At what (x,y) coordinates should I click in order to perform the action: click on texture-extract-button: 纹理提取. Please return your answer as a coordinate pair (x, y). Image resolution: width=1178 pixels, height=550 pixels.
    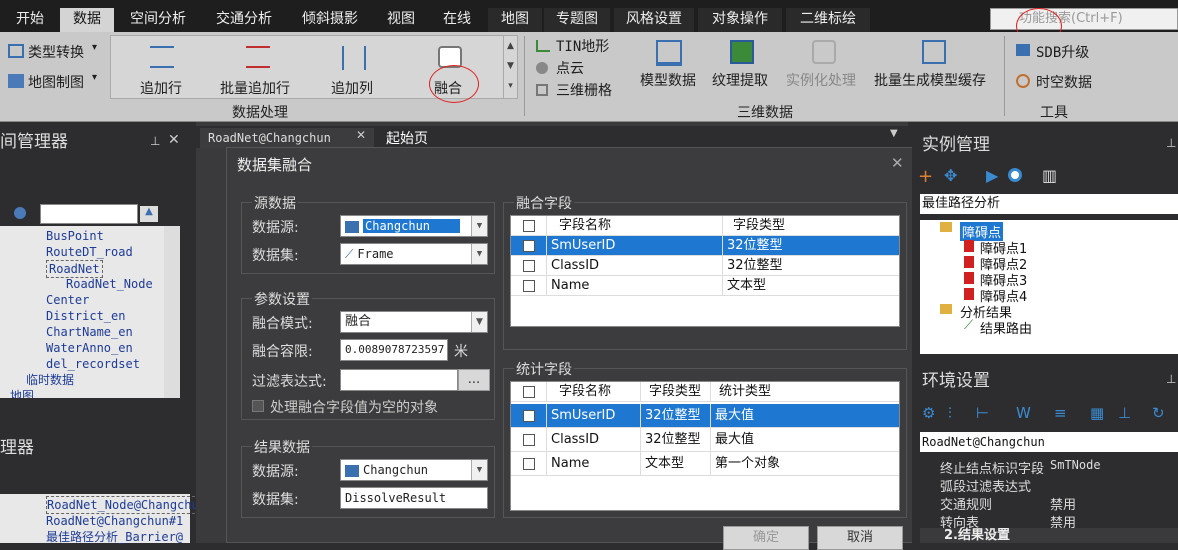
    Looking at the image, I should click on (740, 80).